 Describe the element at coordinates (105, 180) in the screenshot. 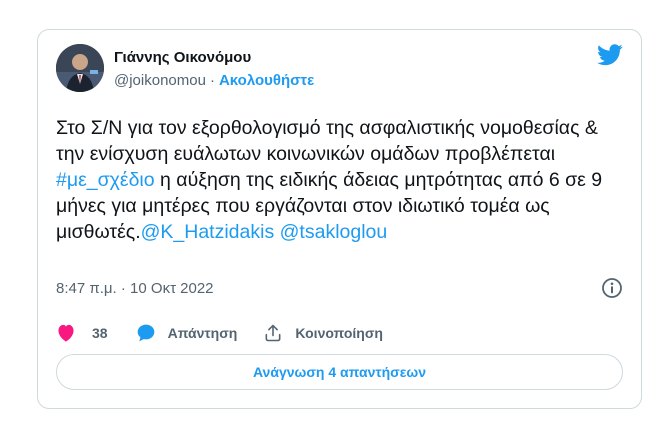

I see `hashtag-link: #με_σχέδιο` at that location.